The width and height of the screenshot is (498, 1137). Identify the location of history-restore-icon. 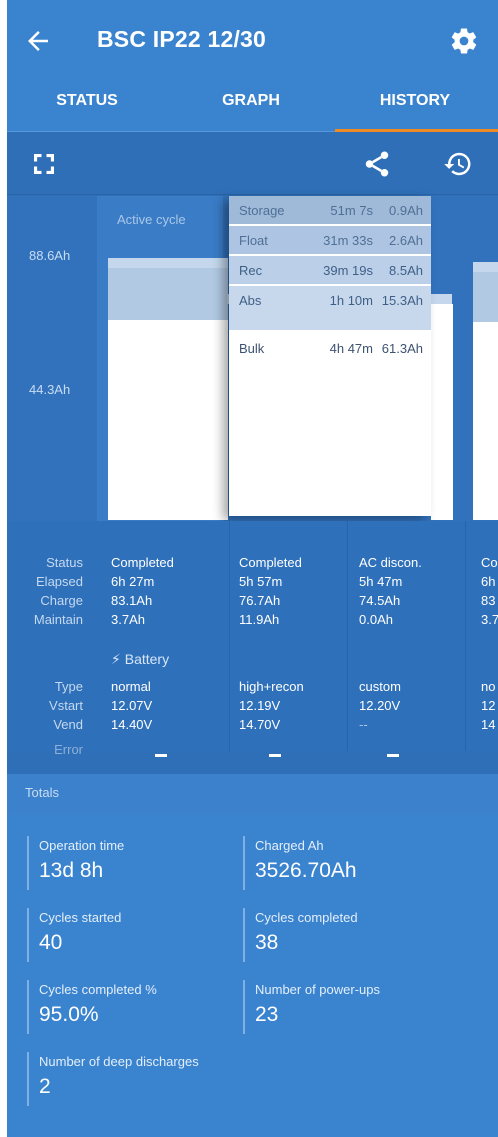
(458, 164).